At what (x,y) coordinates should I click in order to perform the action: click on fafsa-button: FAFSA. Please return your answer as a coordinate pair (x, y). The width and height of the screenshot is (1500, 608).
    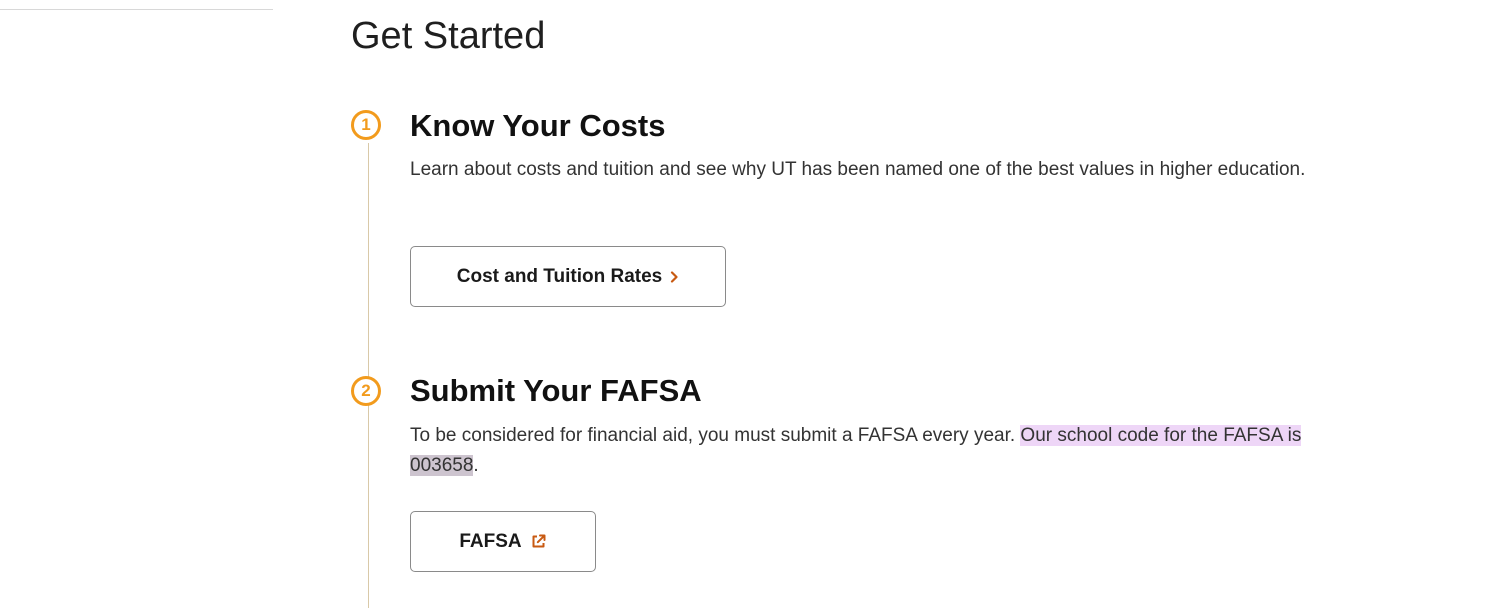
    Looking at the image, I should click on (503, 541).